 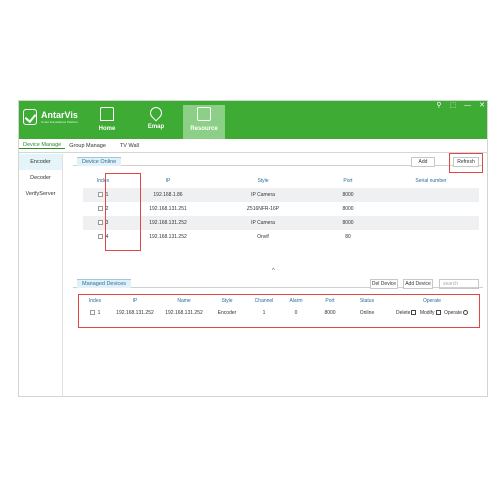 I want to click on search-input: search, so click(x=459, y=284).